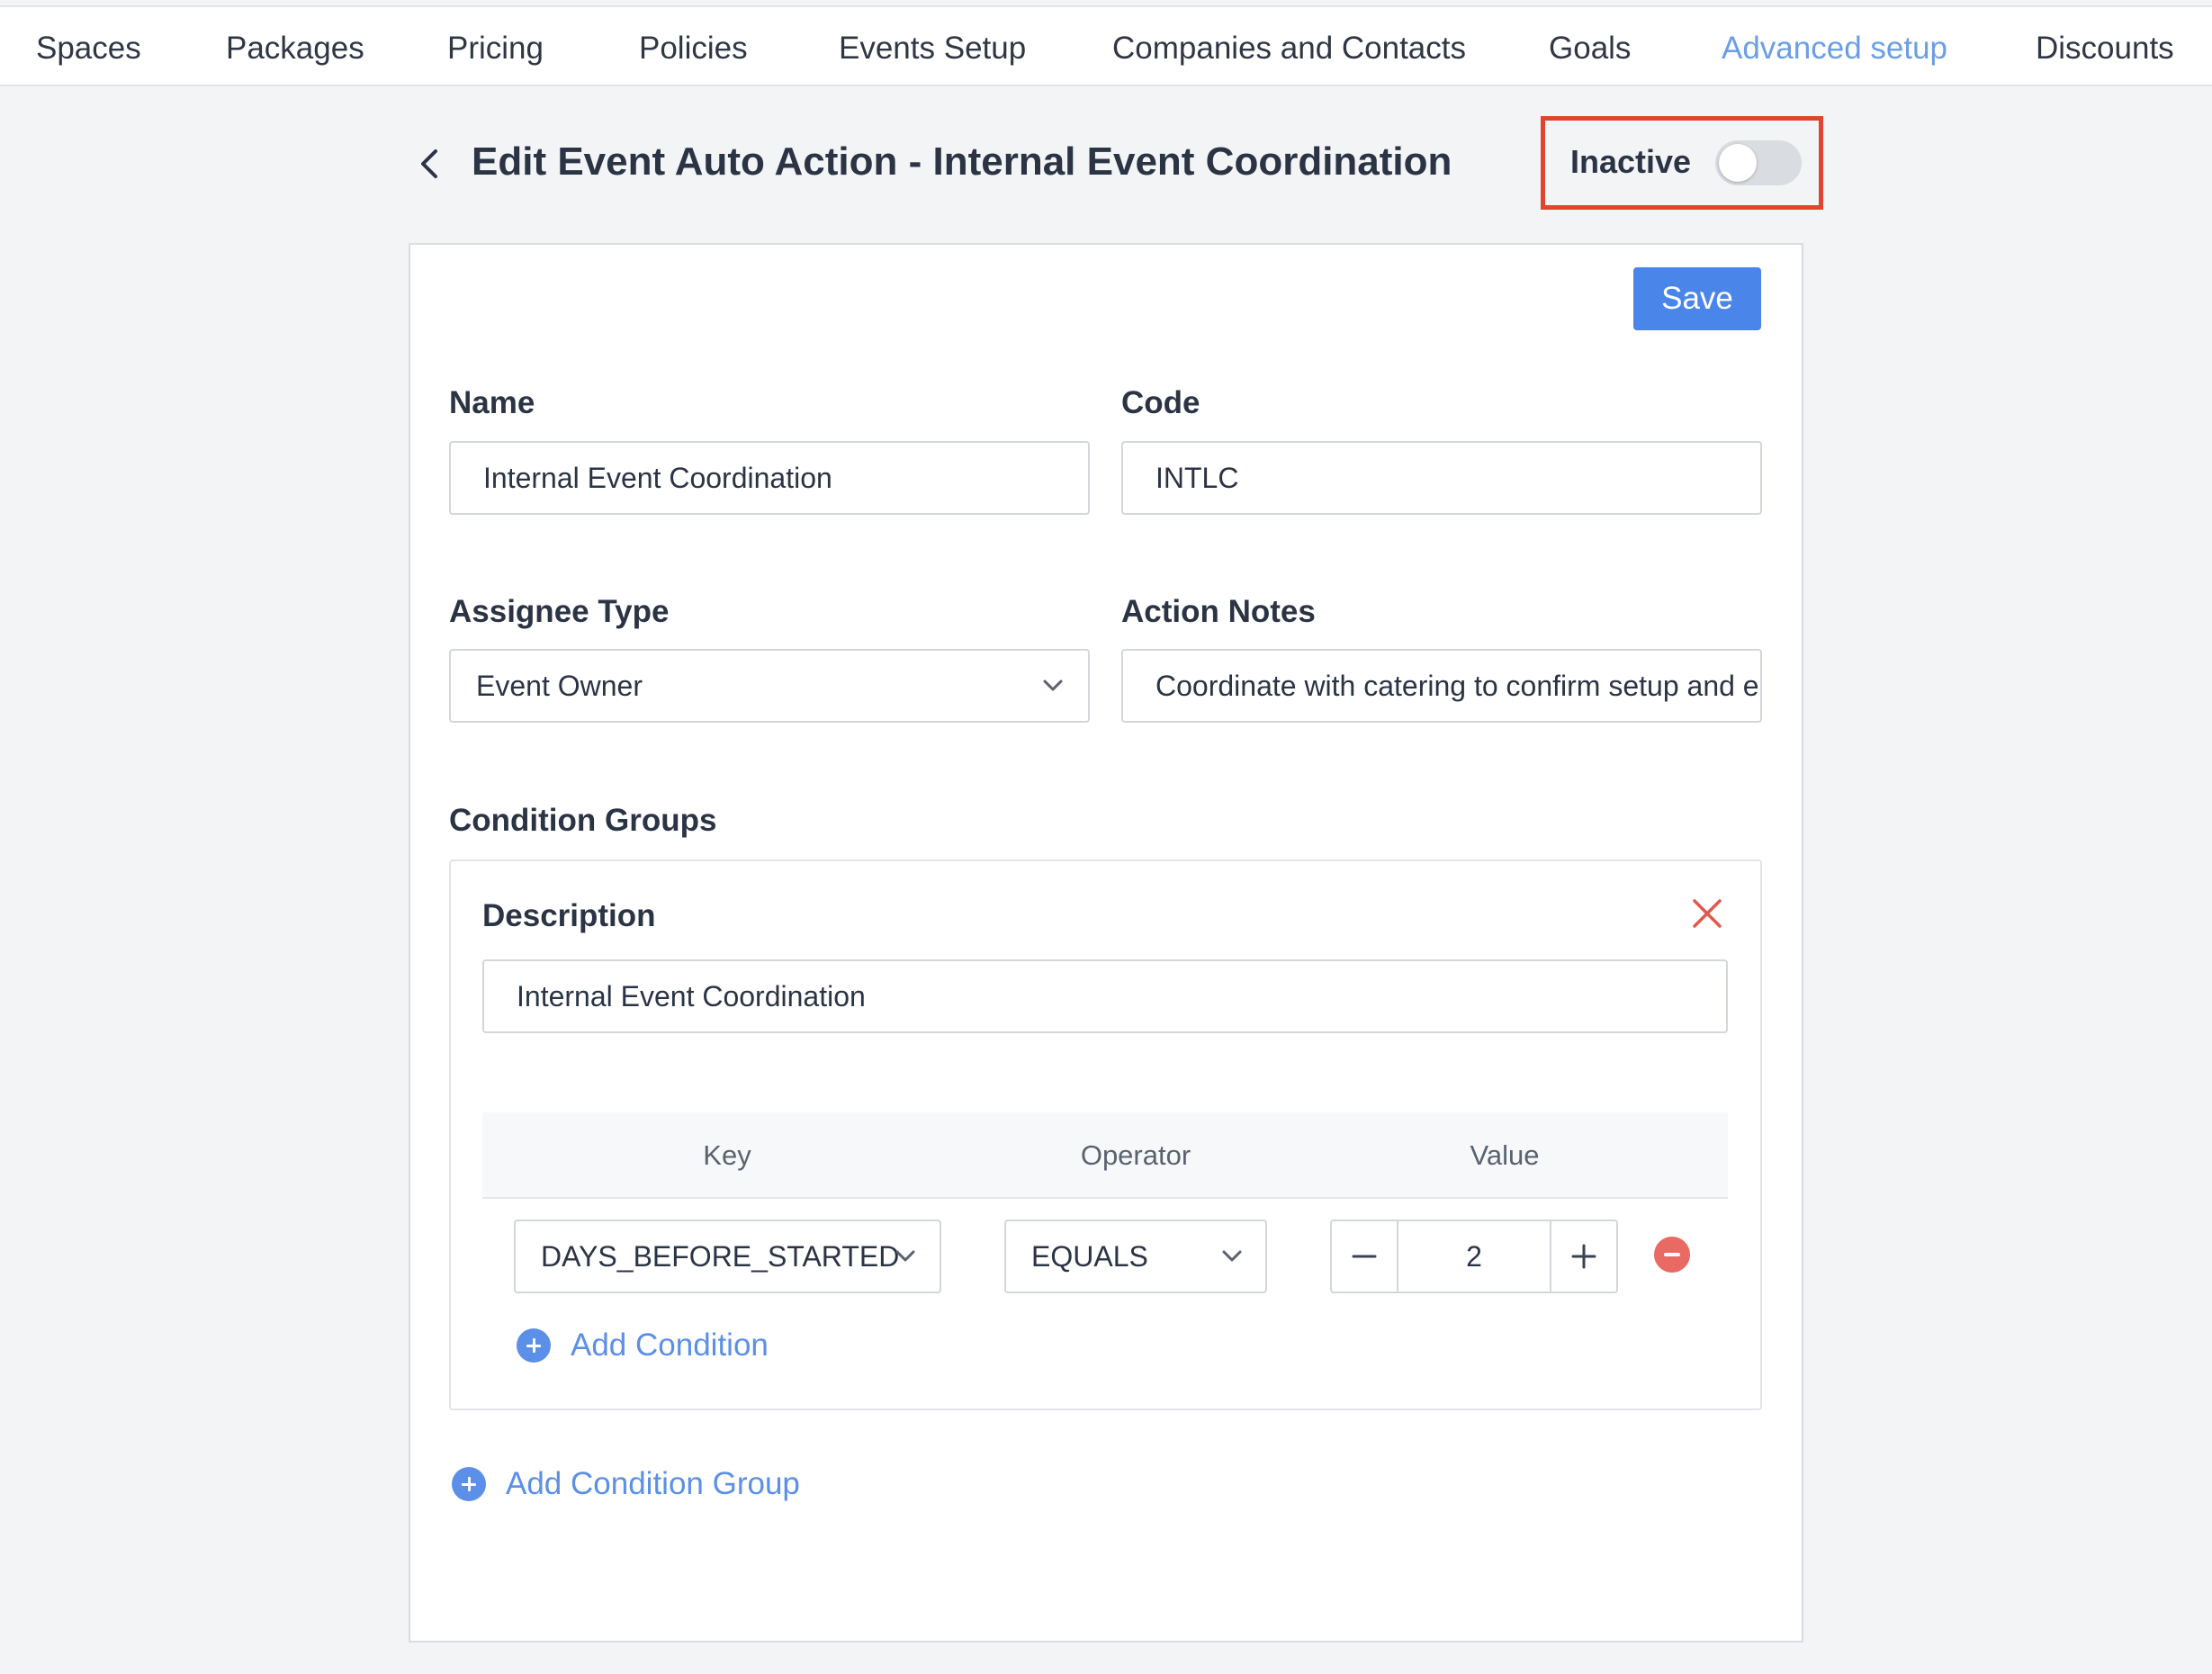  Describe the element at coordinates (1672, 1255) in the screenshot. I see `remove-condition-icon` at that location.